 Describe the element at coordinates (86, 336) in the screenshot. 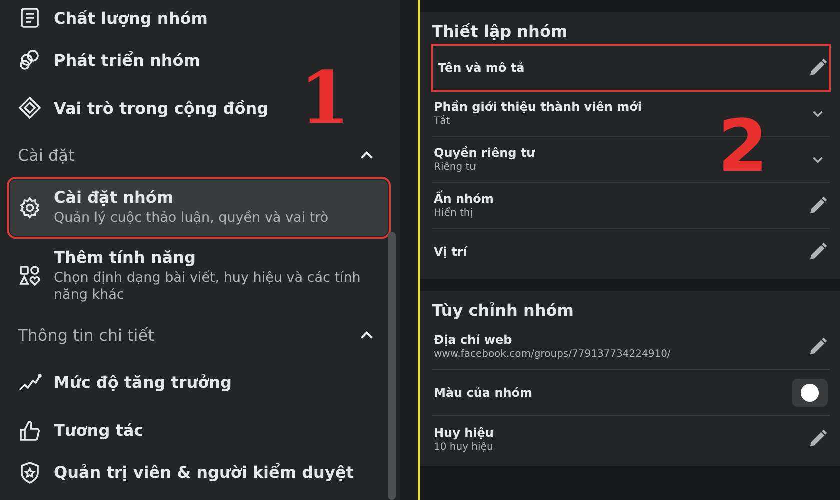

I see `section-heading: Thông tin chi tiết` at that location.